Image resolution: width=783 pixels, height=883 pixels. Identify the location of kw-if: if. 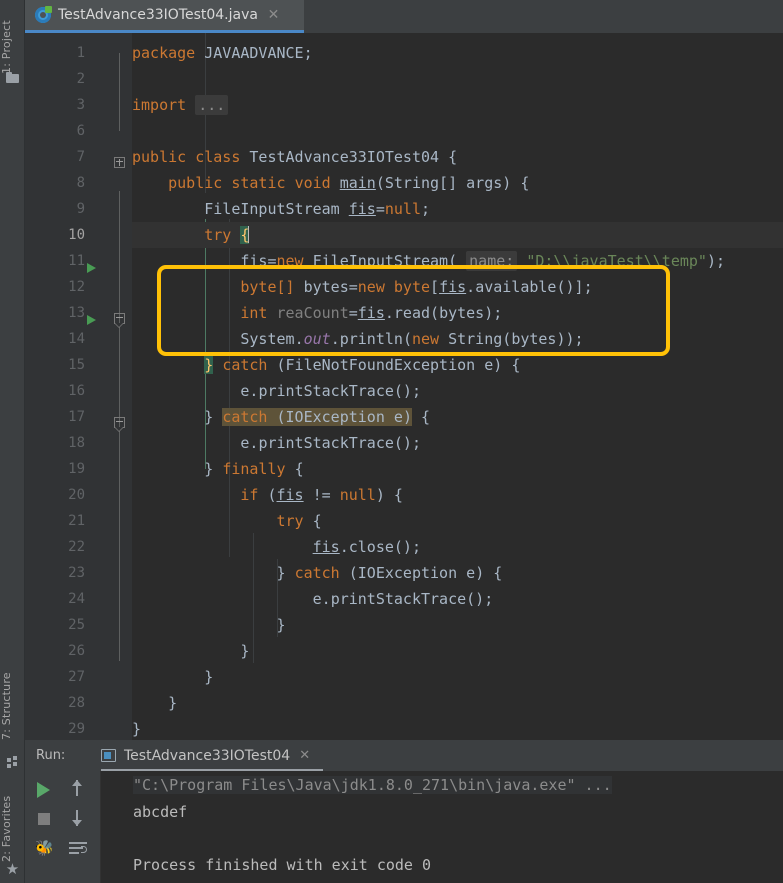
(249, 495).